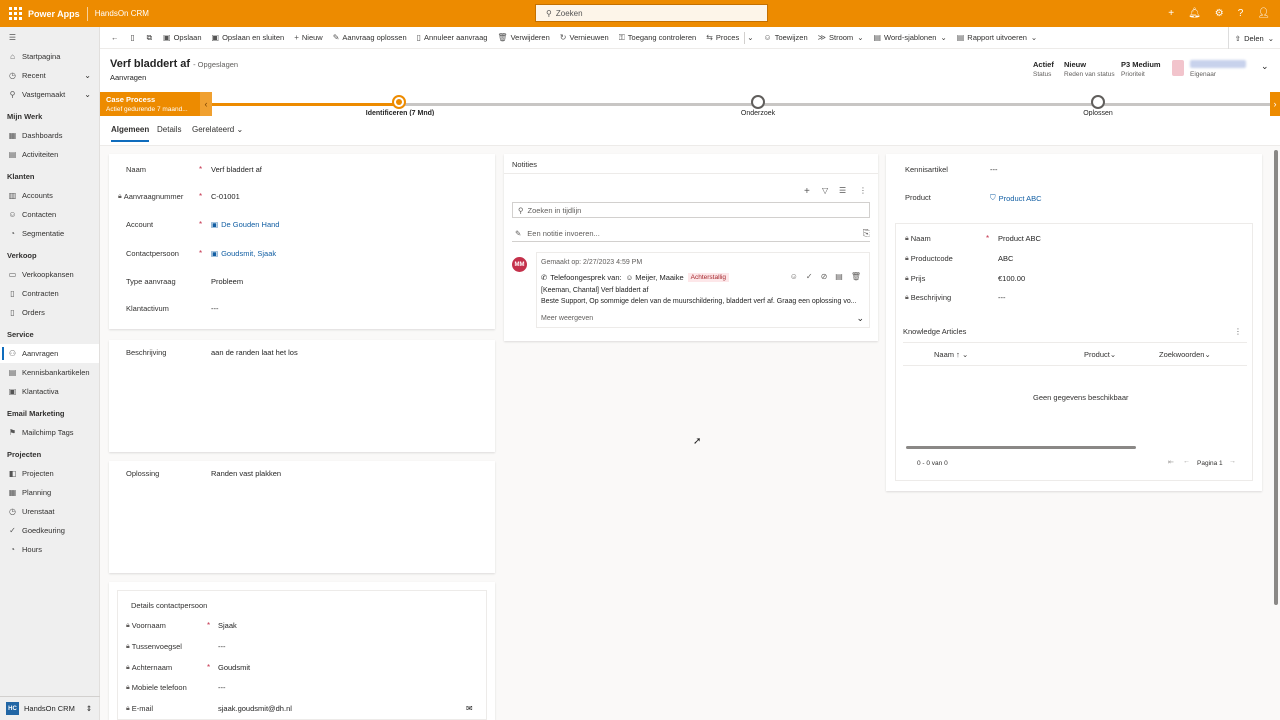 The height and width of the screenshot is (720, 1280). What do you see at coordinates (997, 38) in the screenshot?
I see `run-report-button: ▤ Rapport uitvoeren ⌄` at bounding box center [997, 38].